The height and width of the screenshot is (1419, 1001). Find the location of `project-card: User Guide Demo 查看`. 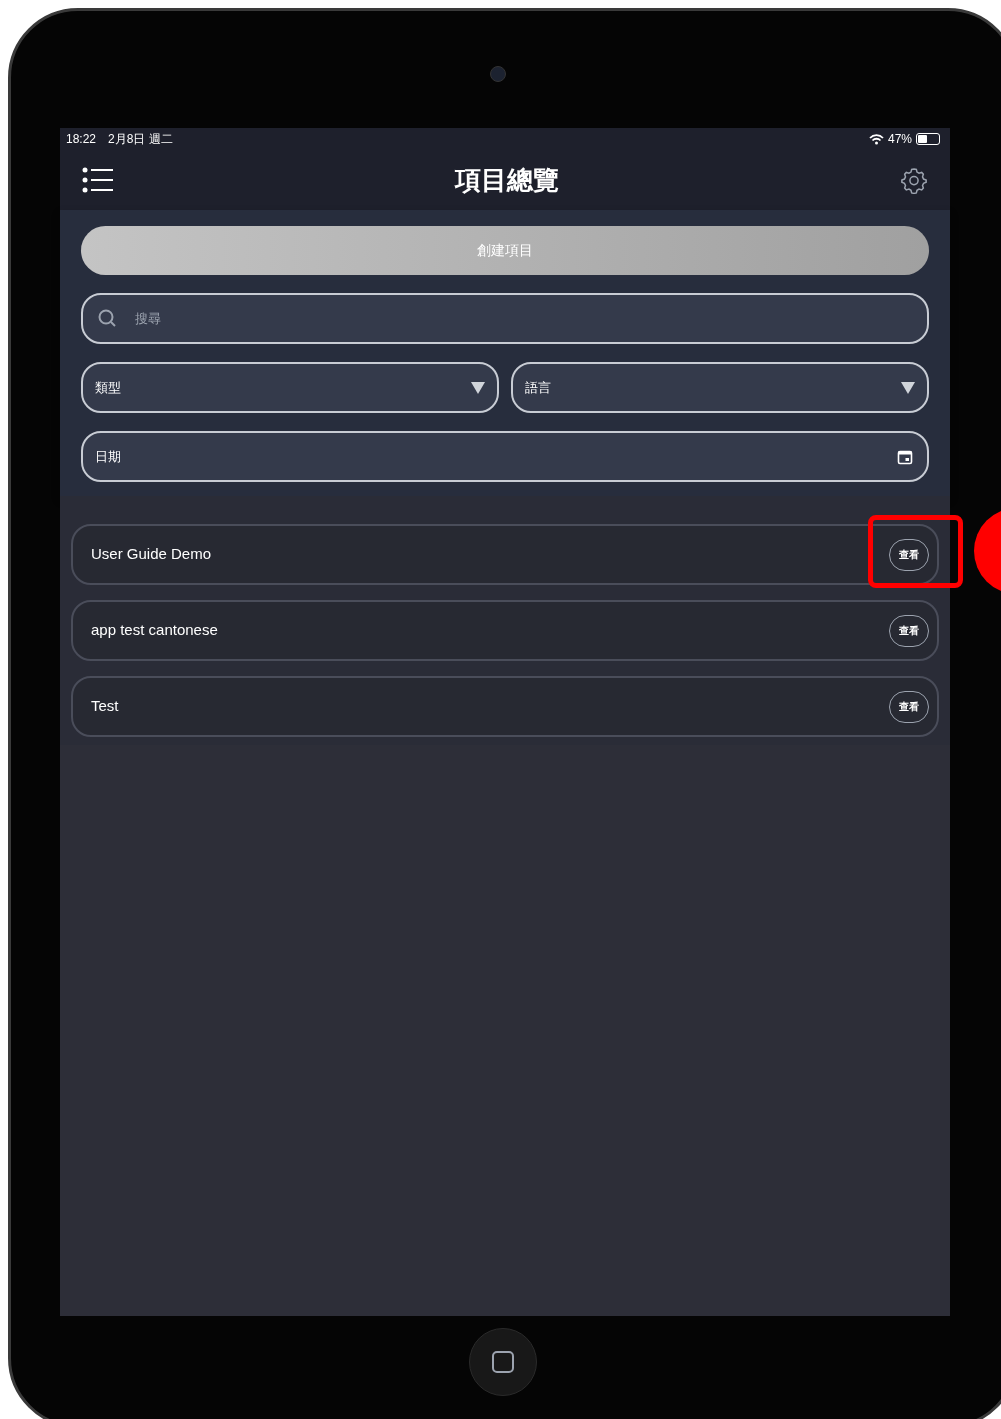

project-card: User Guide Demo 查看 is located at coordinates (505, 554).